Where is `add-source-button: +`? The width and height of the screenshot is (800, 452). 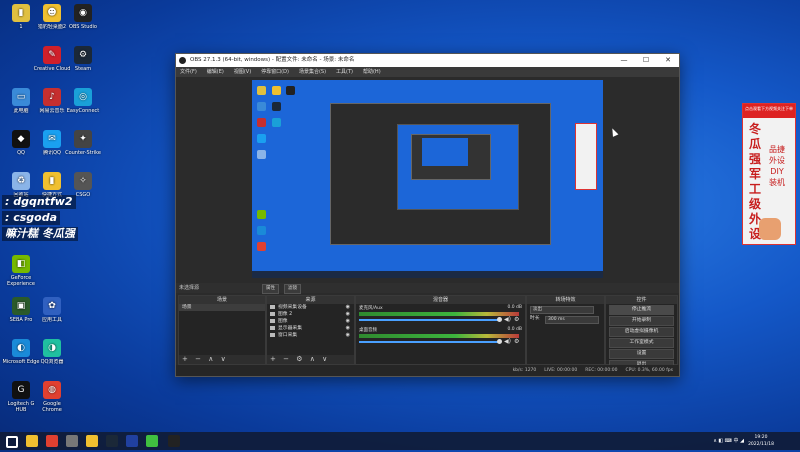
add-source-button: + is located at coordinates (273, 359).